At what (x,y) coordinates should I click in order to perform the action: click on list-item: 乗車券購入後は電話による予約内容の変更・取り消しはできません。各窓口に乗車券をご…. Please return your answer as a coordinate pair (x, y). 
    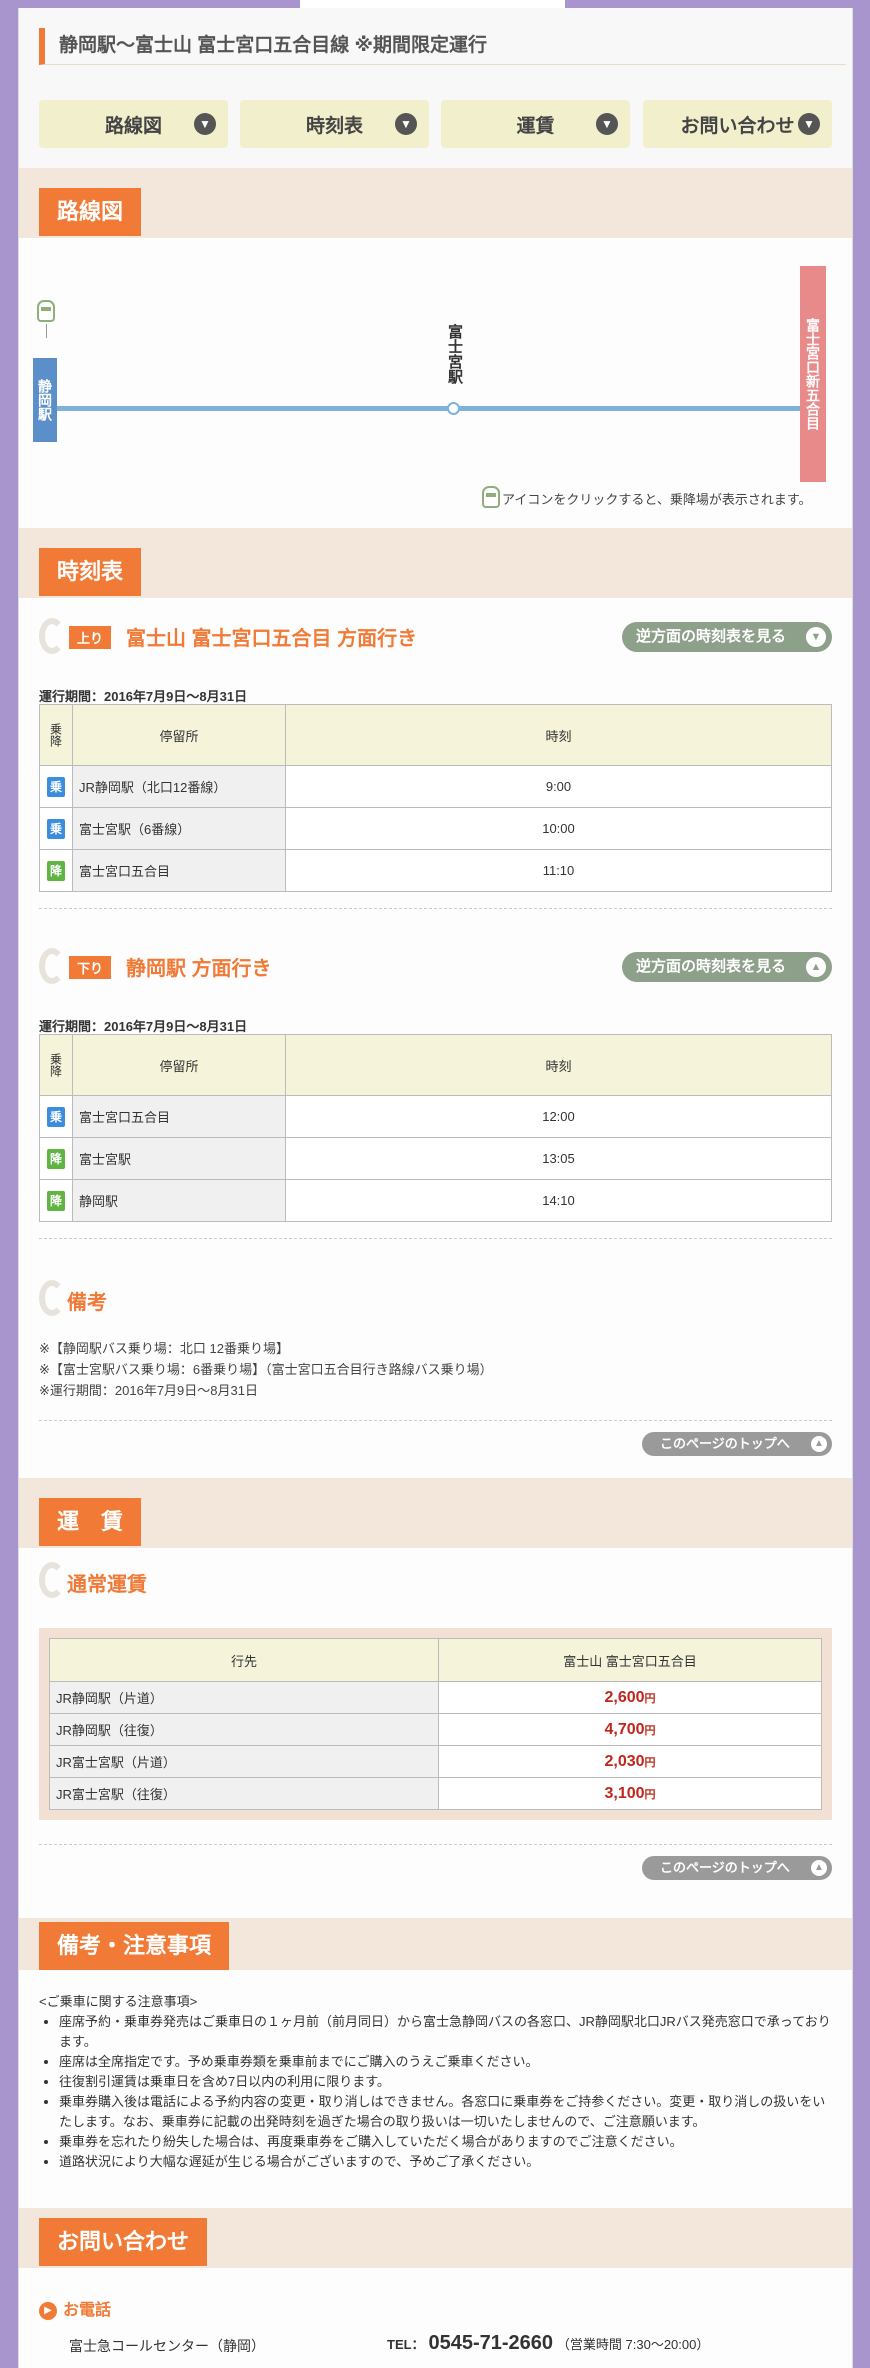
    Looking at the image, I should click on (445, 2112).